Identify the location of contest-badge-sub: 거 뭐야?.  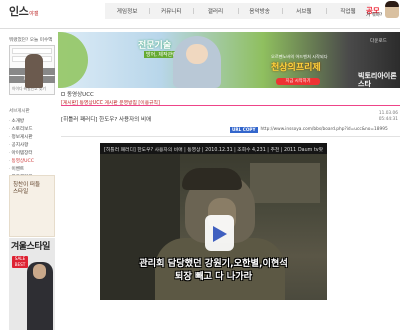
(374, 15).